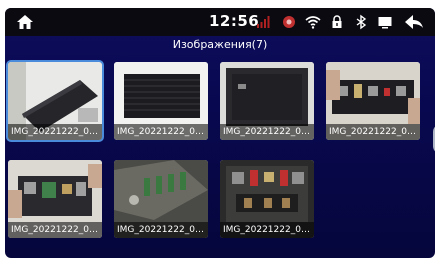 The image size is (438, 260). What do you see at coordinates (25, 22) in the screenshot?
I see `home-icon` at bounding box center [25, 22].